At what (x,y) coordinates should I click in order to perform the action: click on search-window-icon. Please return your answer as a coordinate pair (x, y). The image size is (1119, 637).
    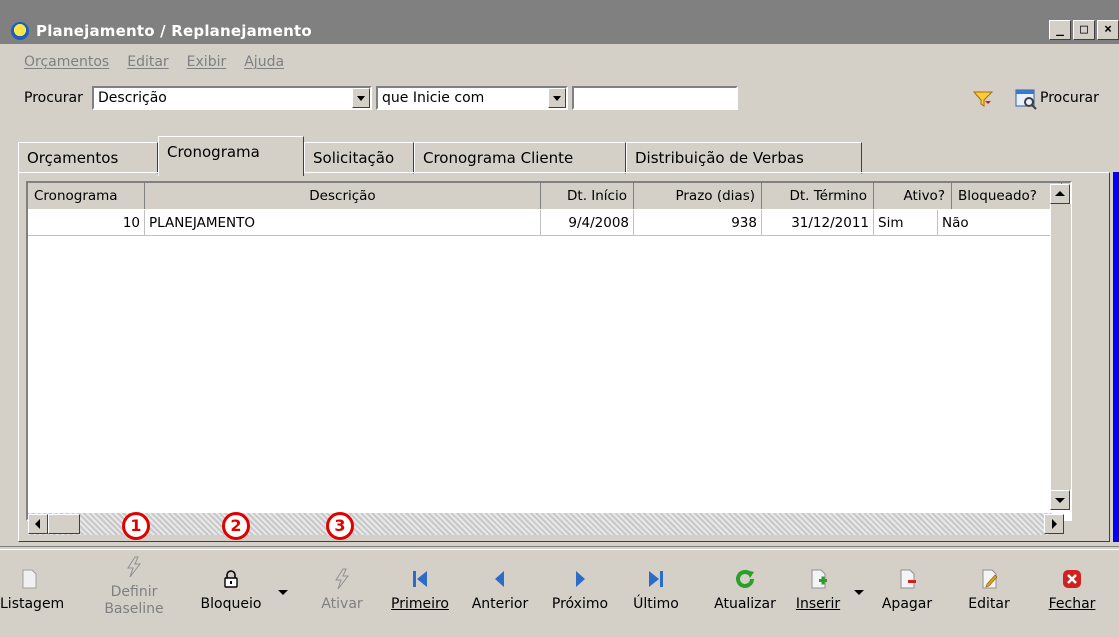
    Looking at the image, I should click on (1026, 99).